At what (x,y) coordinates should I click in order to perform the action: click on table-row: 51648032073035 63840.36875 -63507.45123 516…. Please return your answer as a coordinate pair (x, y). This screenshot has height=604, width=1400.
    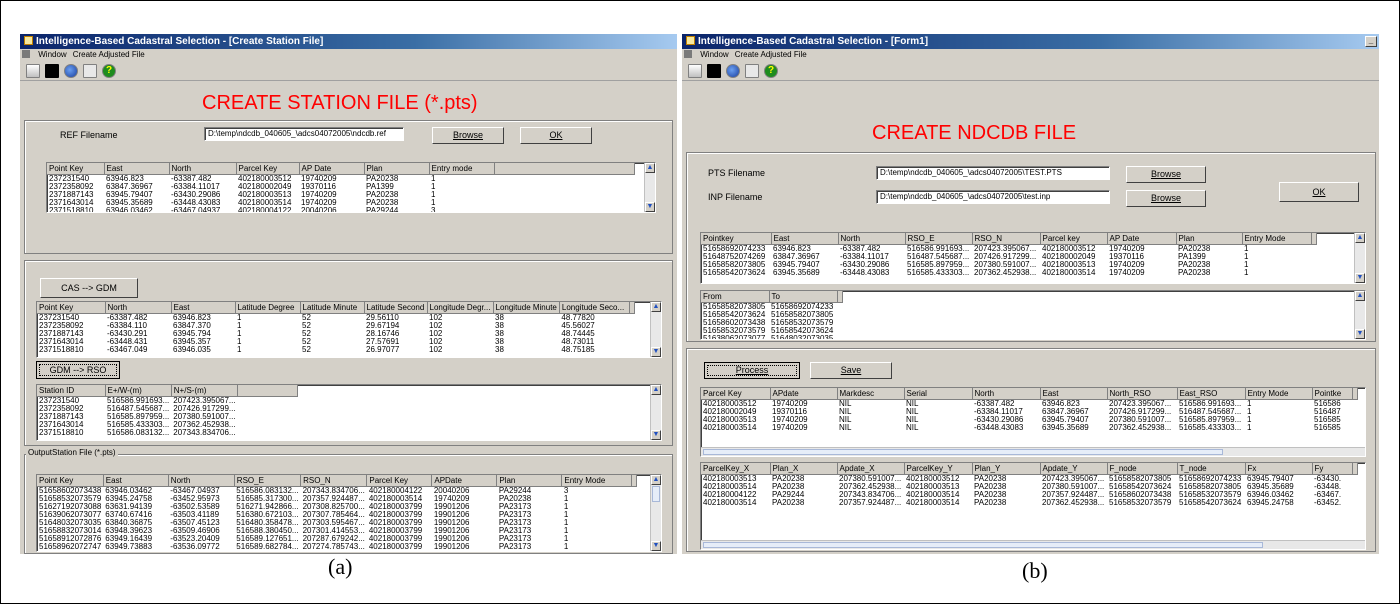
    Looking at the image, I should click on (337, 523).